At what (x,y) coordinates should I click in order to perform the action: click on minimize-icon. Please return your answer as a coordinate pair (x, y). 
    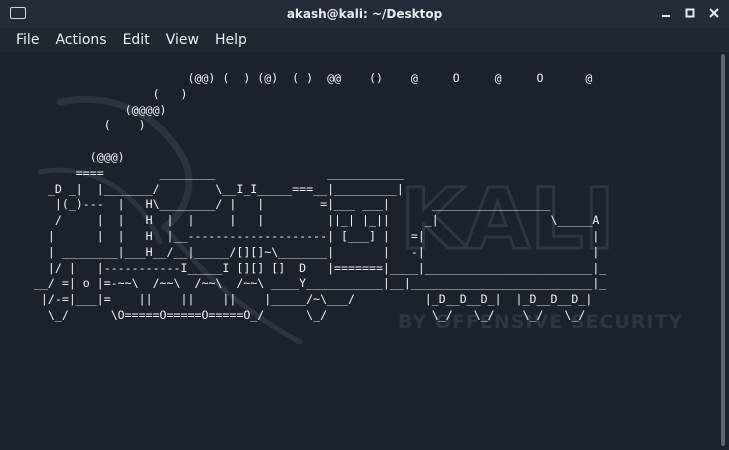
    Looking at the image, I should click on (666, 13).